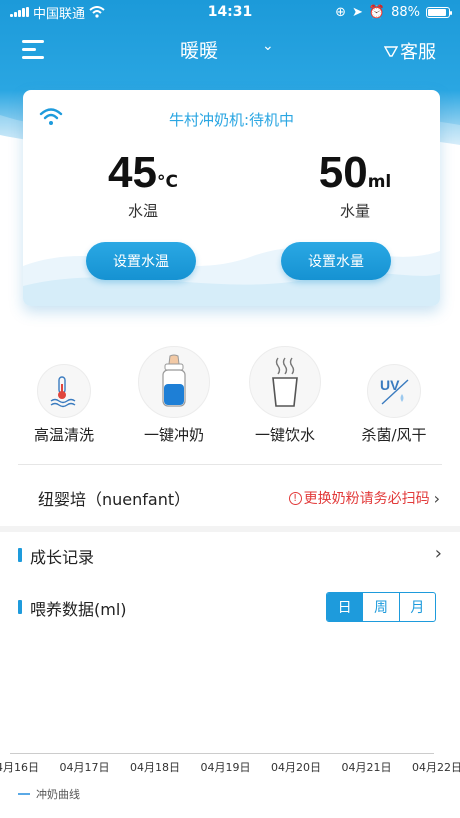 Image resolution: width=460 pixels, height=818 pixels. What do you see at coordinates (231, 120) in the screenshot?
I see `device-status: 牛村冲奶机:待机中` at bounding box center [231, 120].